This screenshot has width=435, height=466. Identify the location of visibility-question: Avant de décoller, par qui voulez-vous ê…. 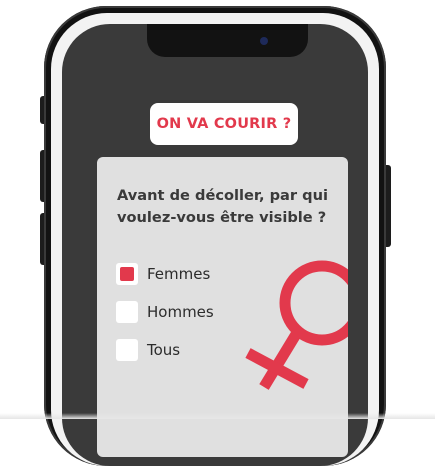
(223, 206).